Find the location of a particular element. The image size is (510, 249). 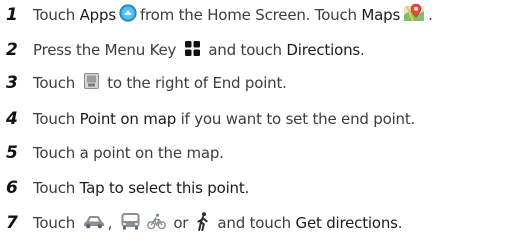

step-text: Touch , or and touch Get directions. is located at coordinates (218, 223).